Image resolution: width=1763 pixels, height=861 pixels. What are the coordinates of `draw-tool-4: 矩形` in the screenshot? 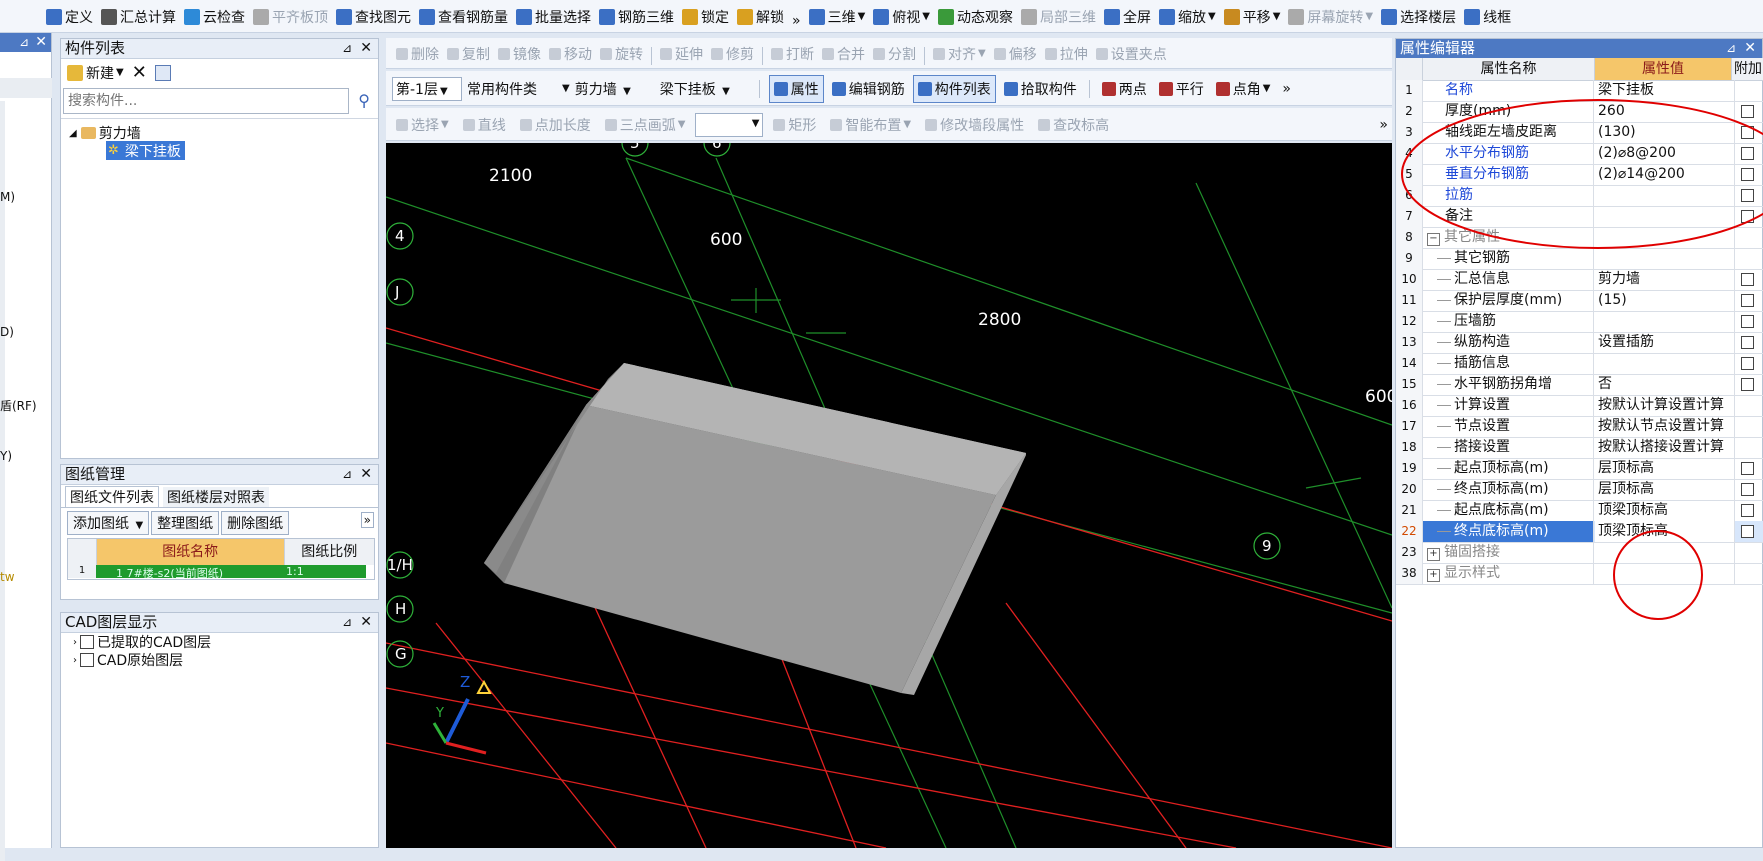 It's located at (794, 124).